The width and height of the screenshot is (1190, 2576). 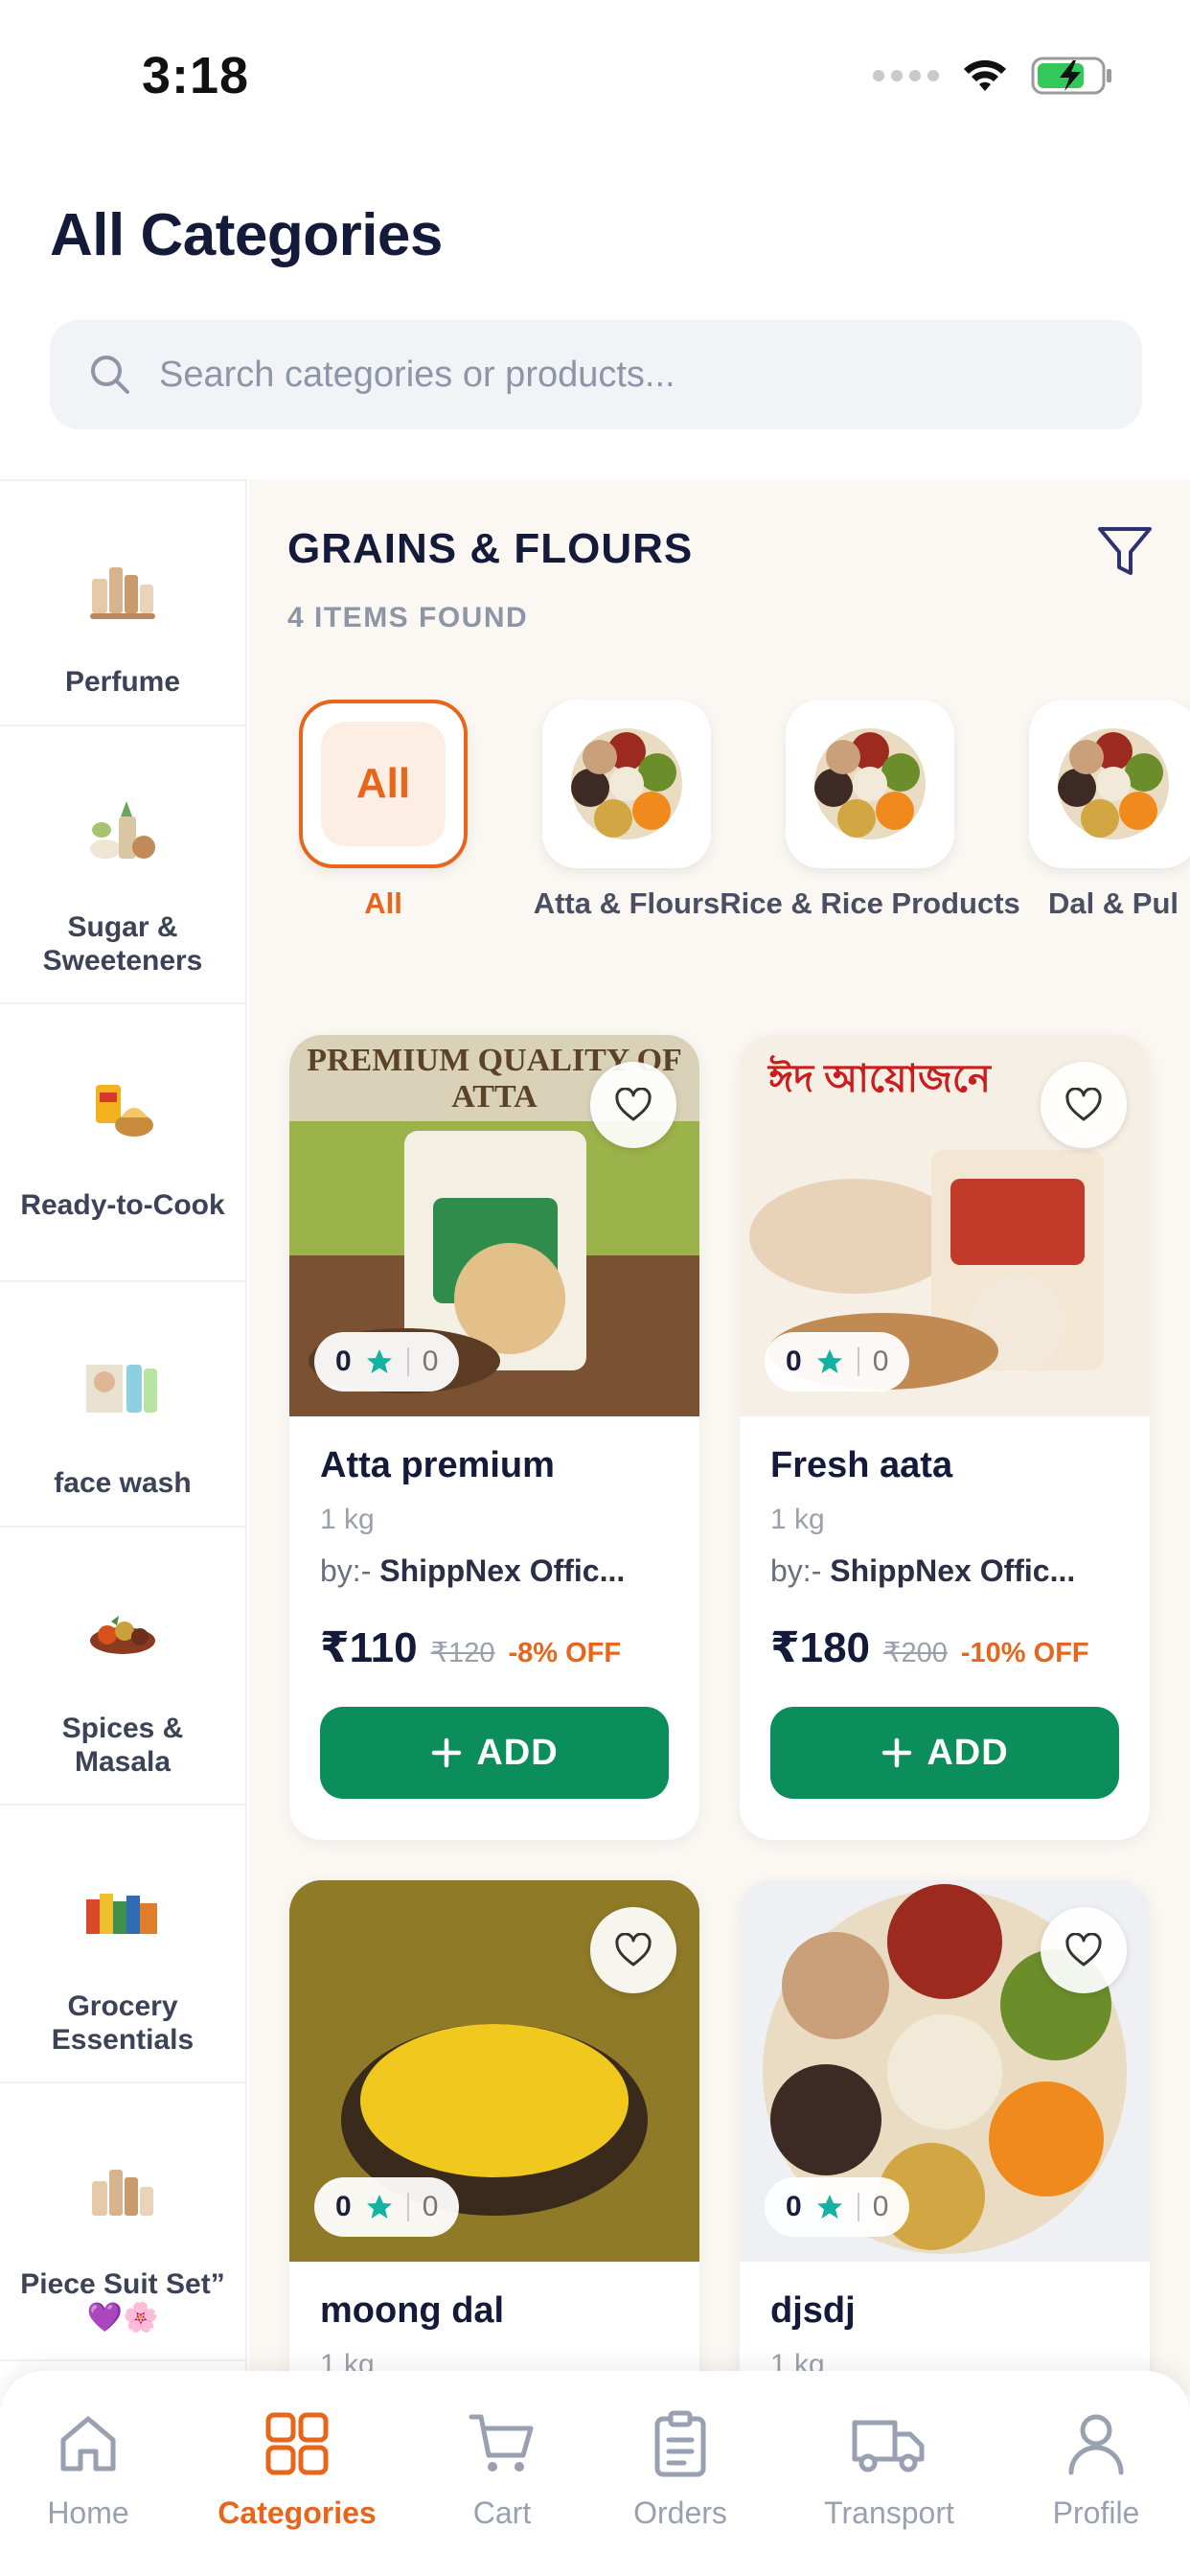 I want to click on nav-label: Categories, so click(x=297, y=2513).